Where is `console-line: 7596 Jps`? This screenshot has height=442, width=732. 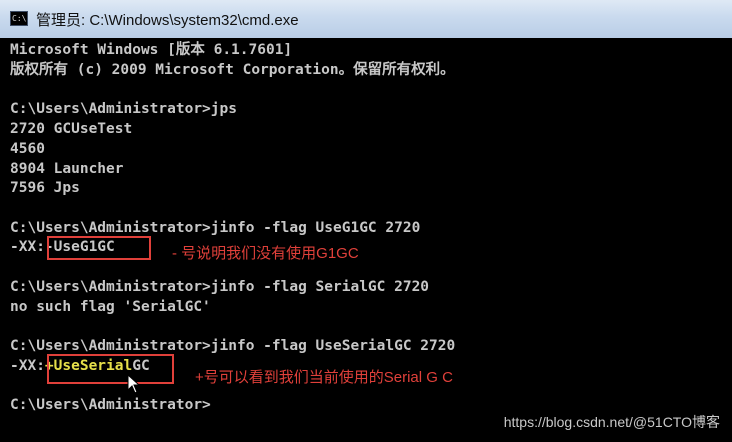
console-line: 7596 Jps is located at coordinates (45, 188).